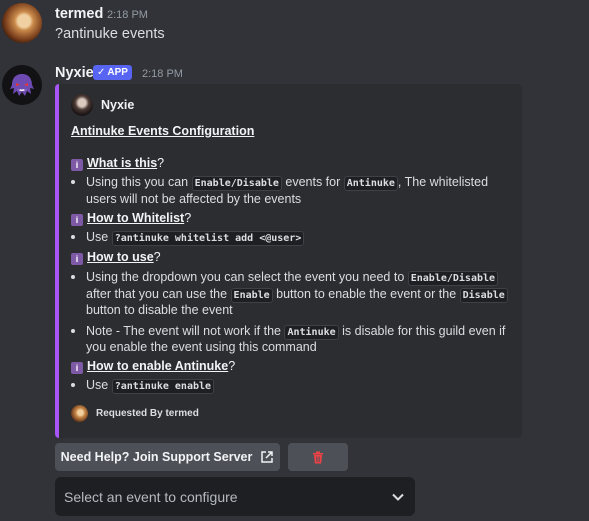  Describe the element at coordinates (159, 310) in the screenshot. I see `bullet-how-to-use-1-cont2: button to disable the event` at that location.